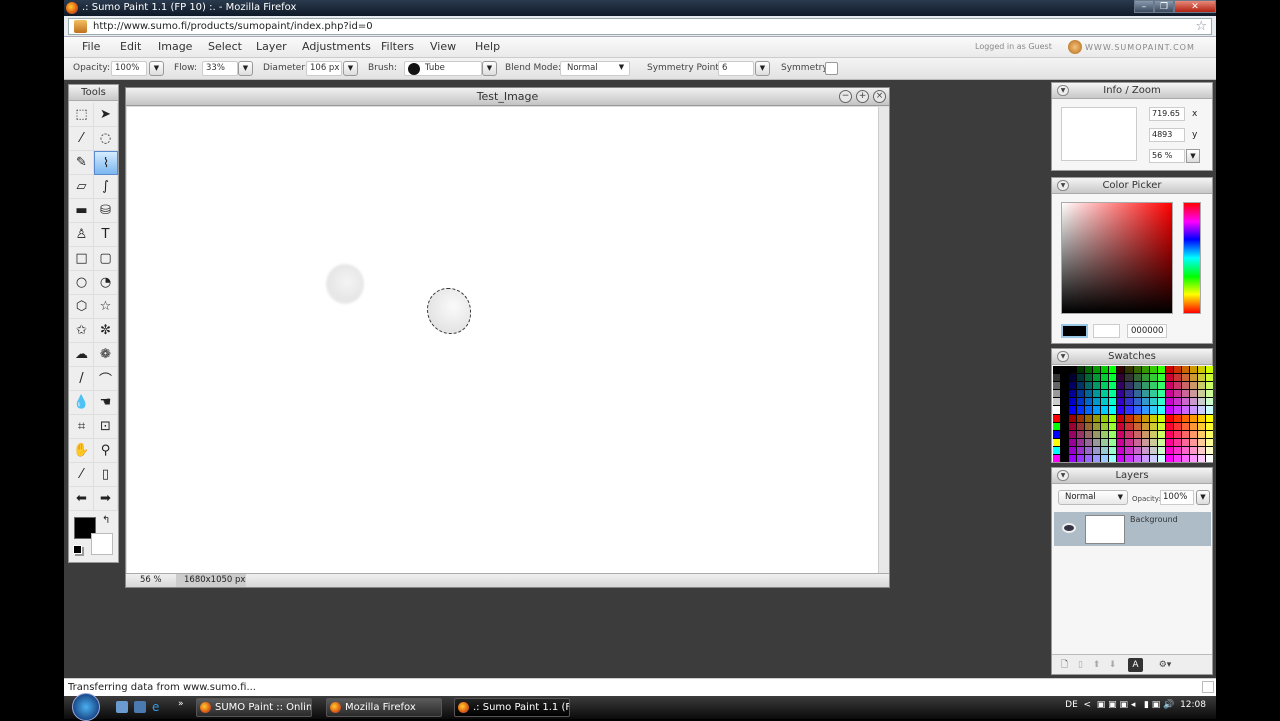  What do you see at coordinates (489, 68) in the screenshot?
I see `brush-dropdown: ▼` at bounding box center [489, 68].